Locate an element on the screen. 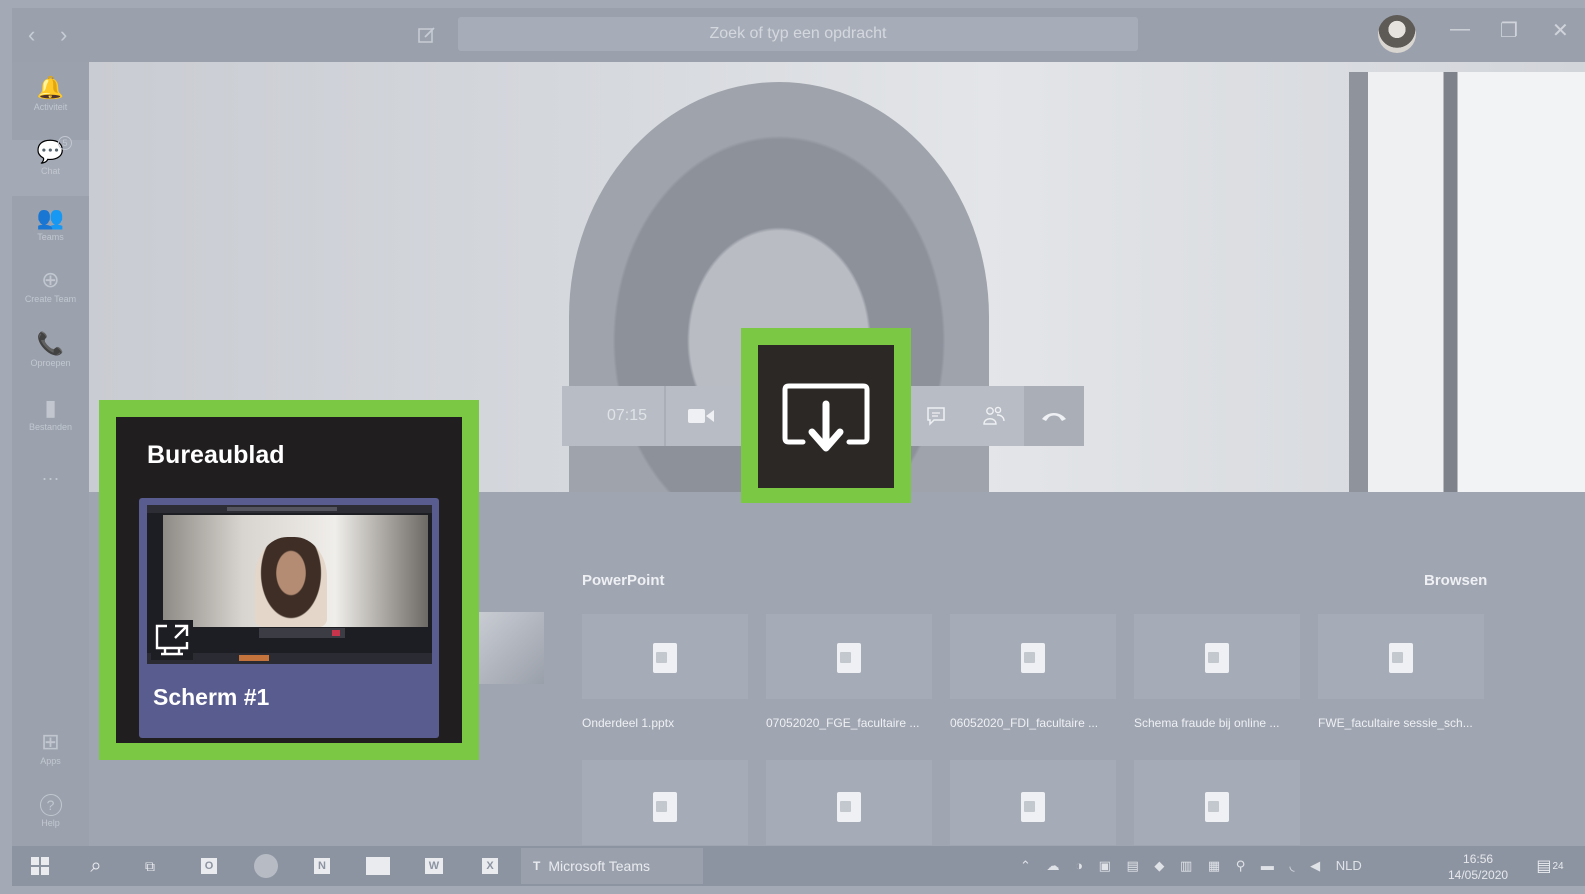  popup-title: Bureaublad is located at coordinates (216, 455).